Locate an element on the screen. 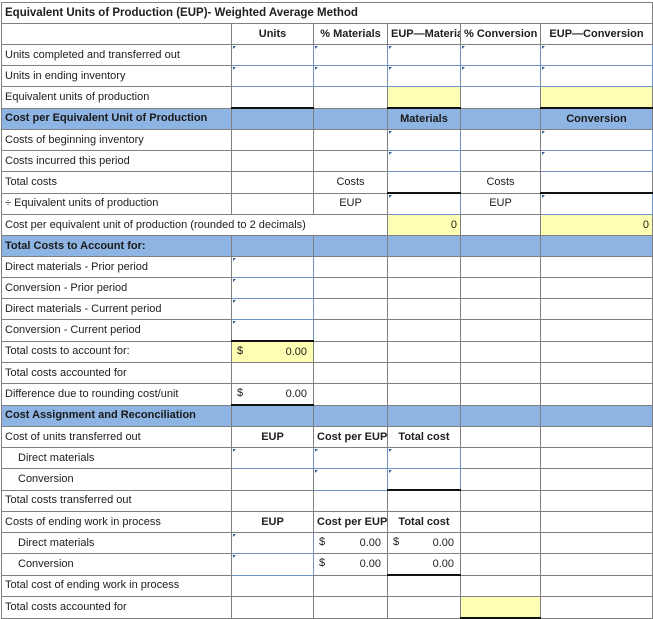 Image resolution: width=653 pixels, height=619 pixels. input-dm-prior-amount is located at coordinates (272, 267).